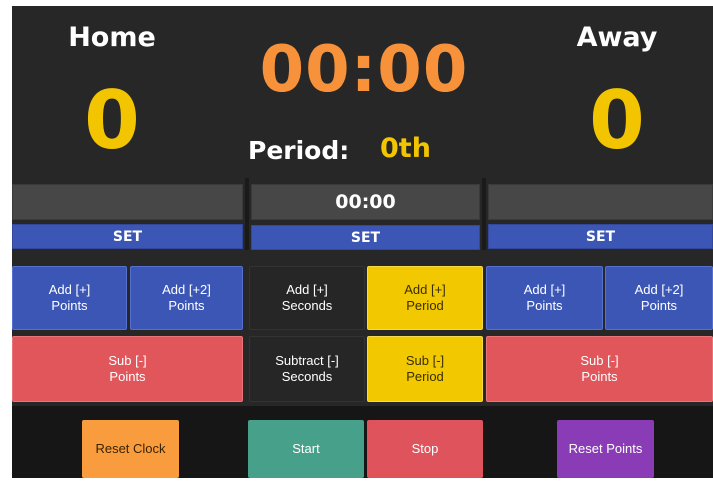 The image size is (713, 484). I want to click on home-score: 0, so click(112, 120).